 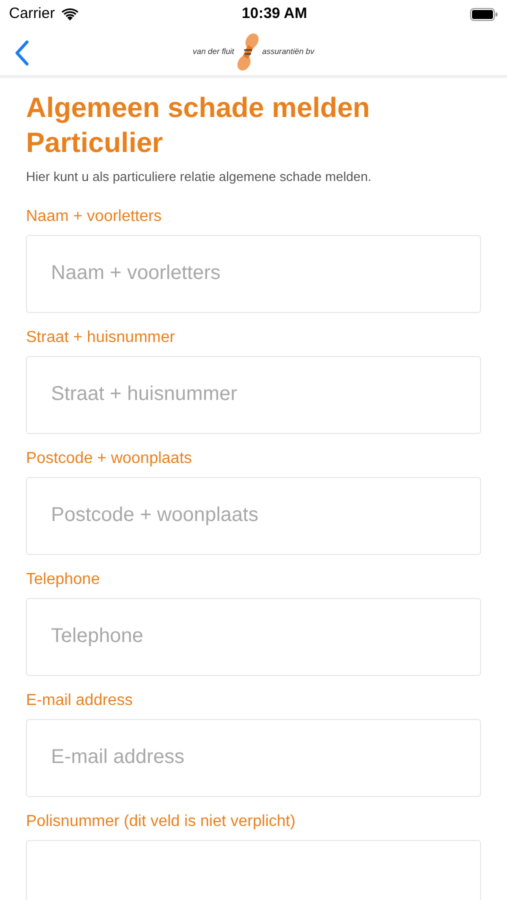 I want to click on field-label: Telephone, so click(x=63, y=580).